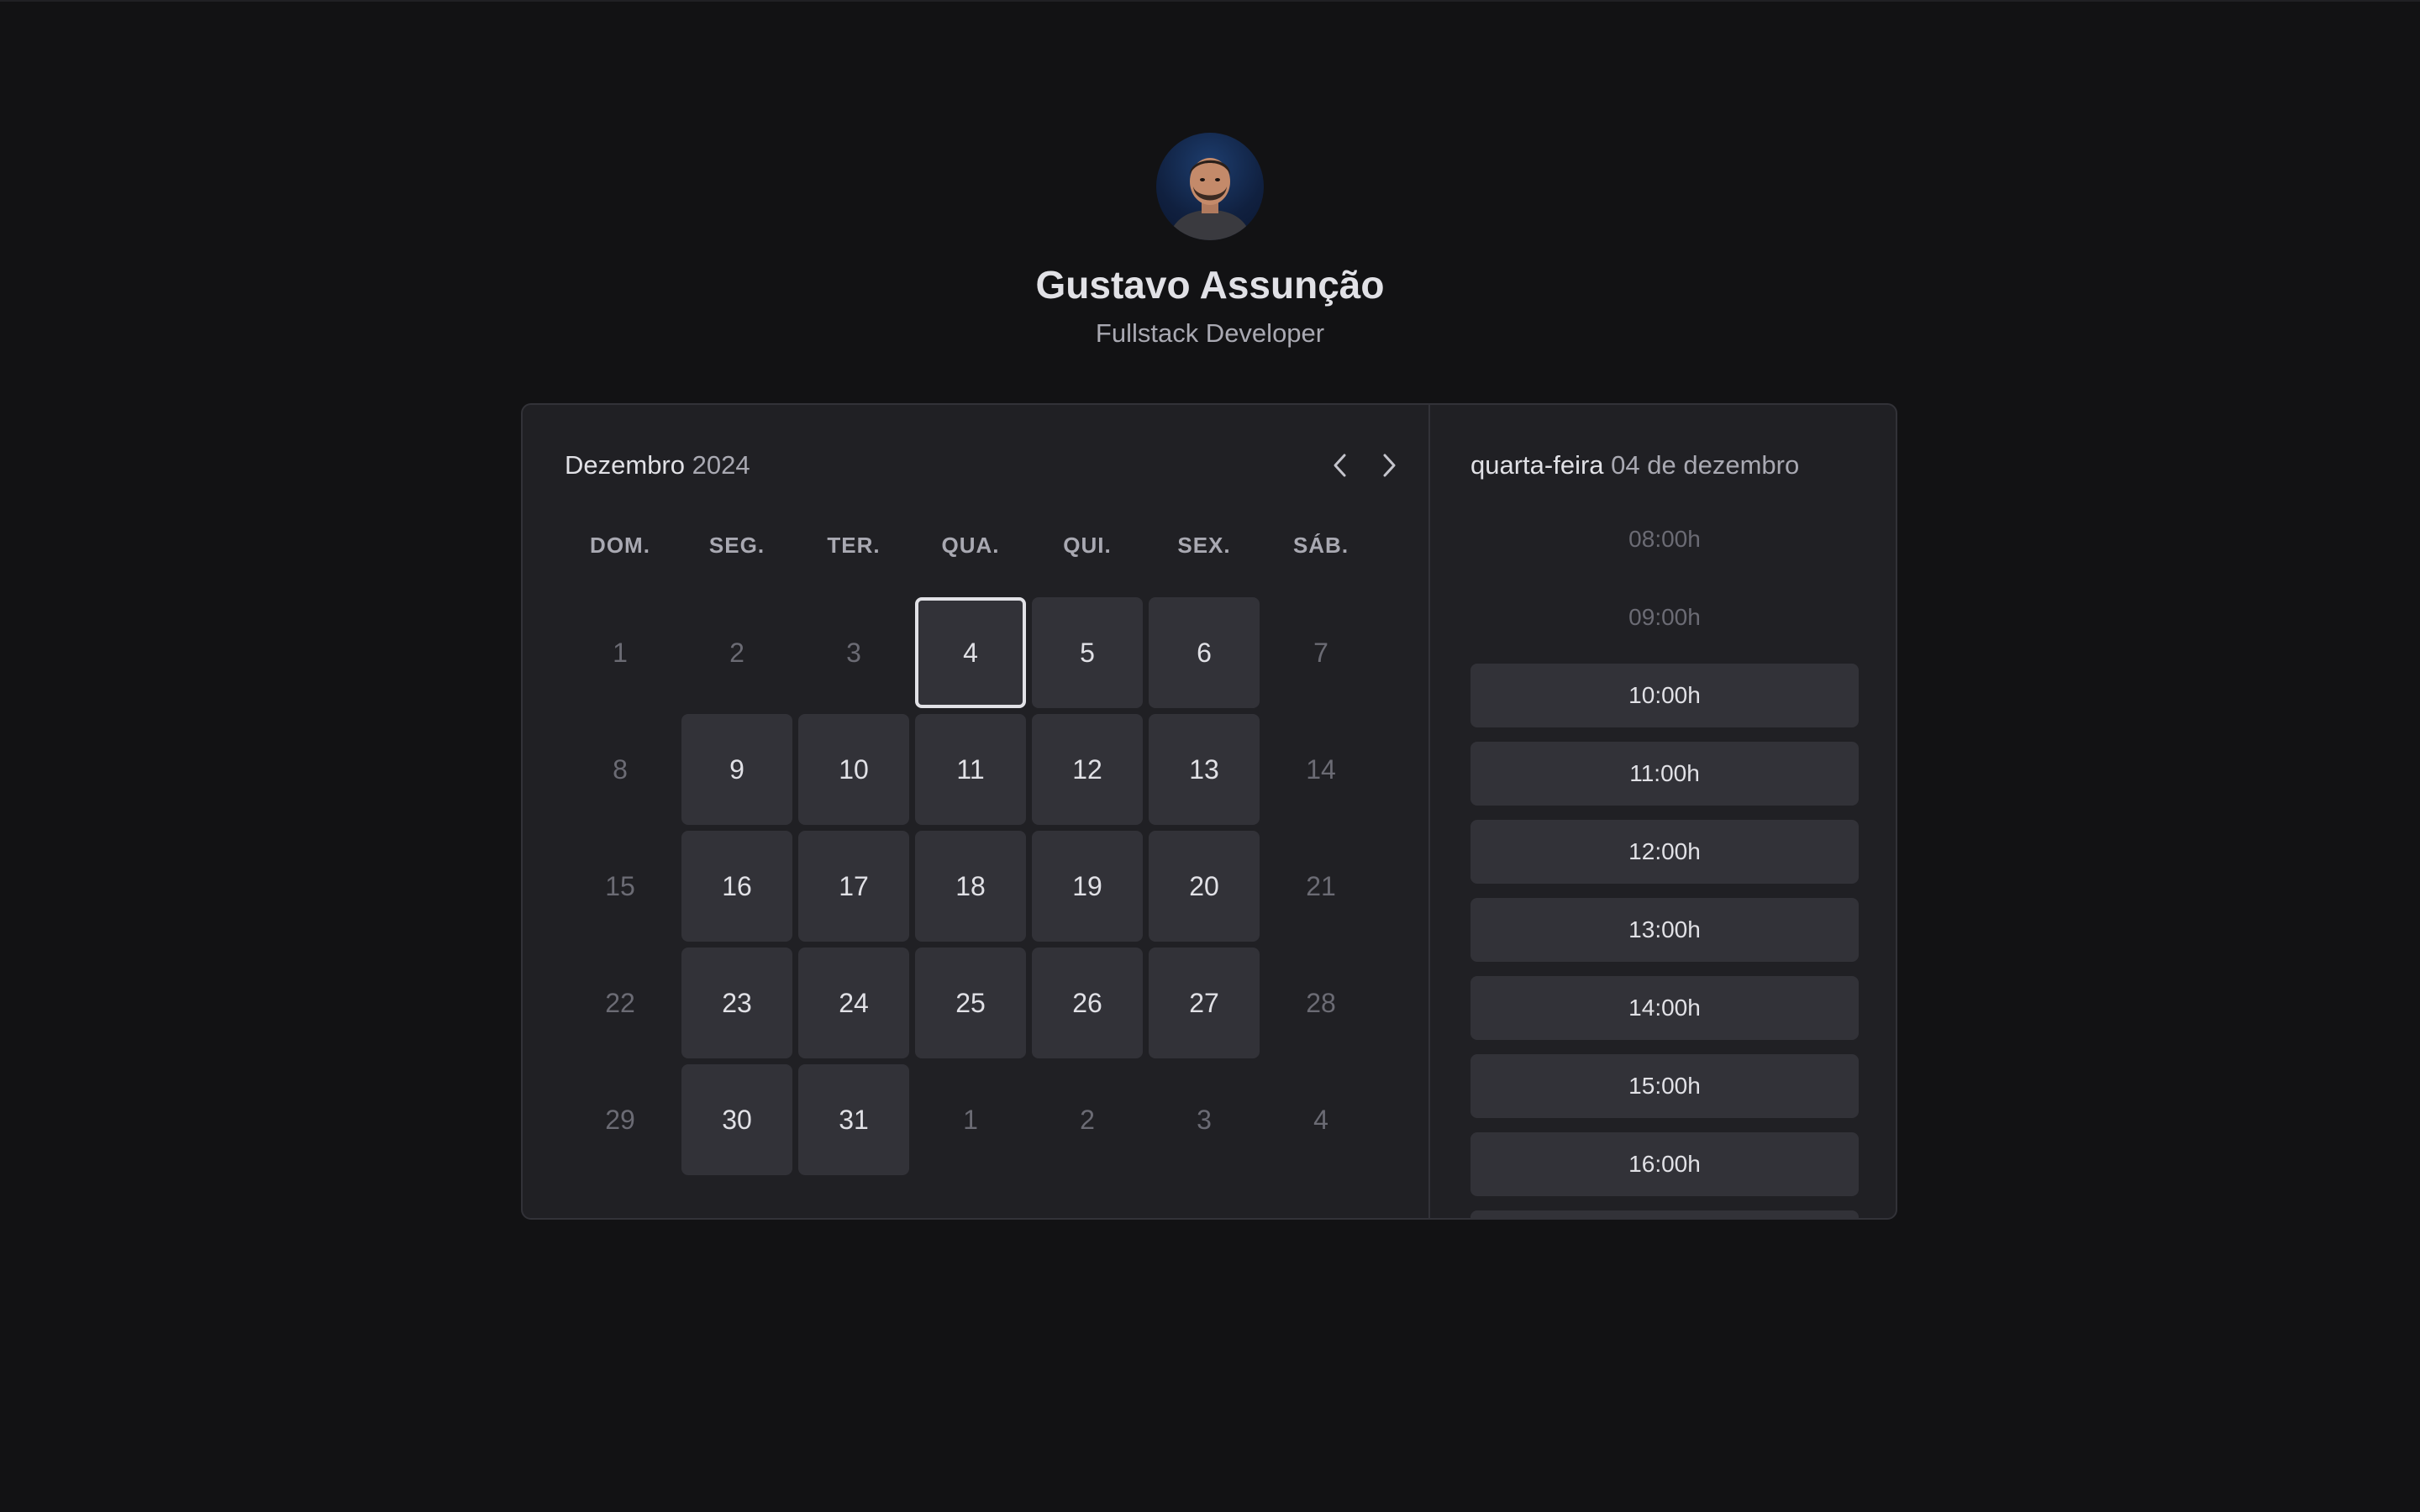 The width and height of the screenshot is (2420, 1512). What do you see at coordinates (620, 885) in the screenshot?
I see `calendar-day: 15` at bounding box center [620, 885].